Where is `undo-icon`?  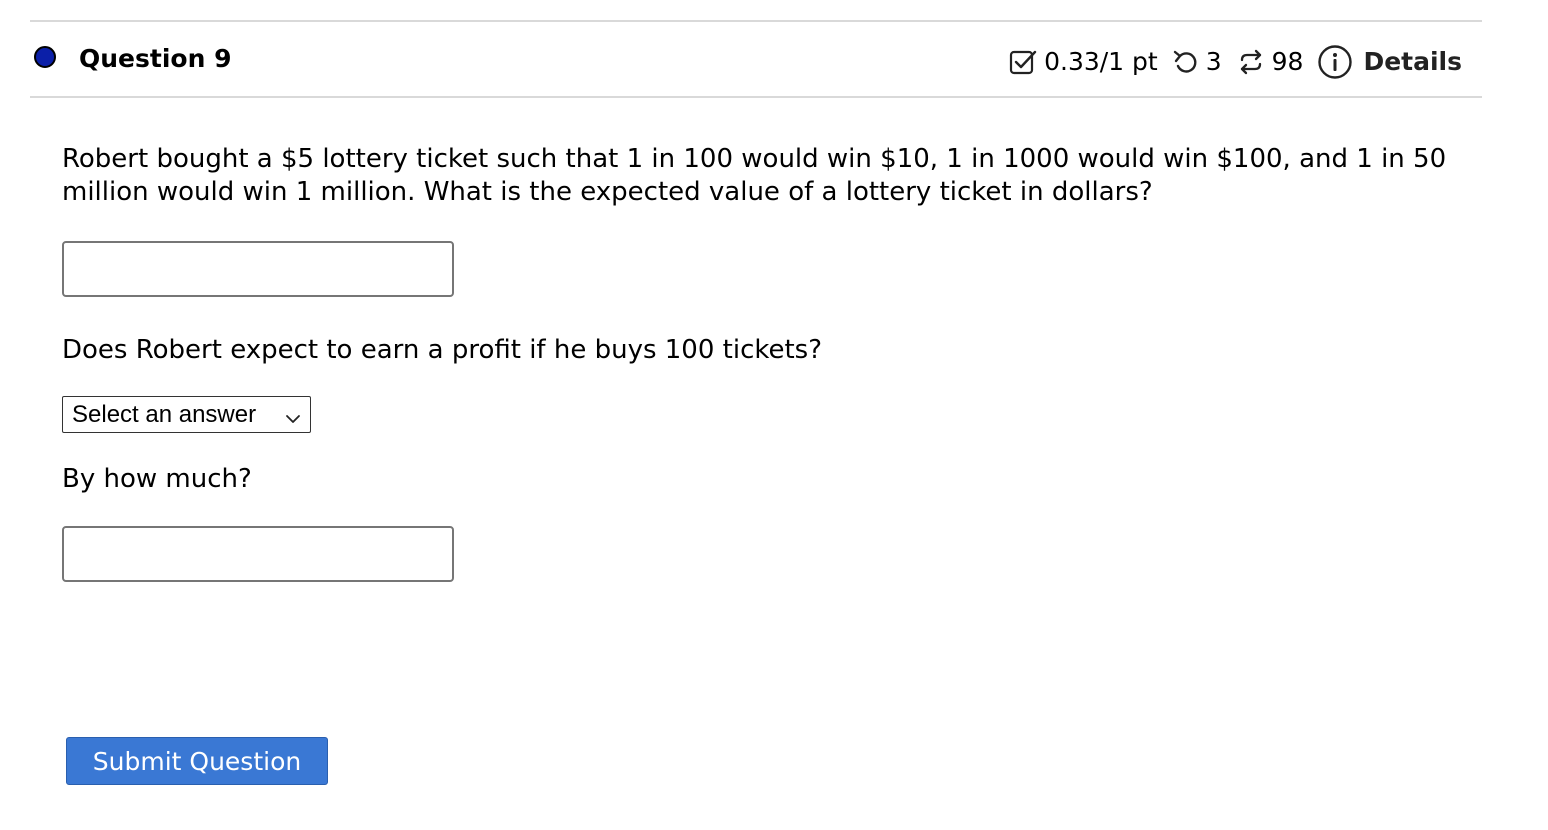 undo-icon is located at coordinates (1186, 62).